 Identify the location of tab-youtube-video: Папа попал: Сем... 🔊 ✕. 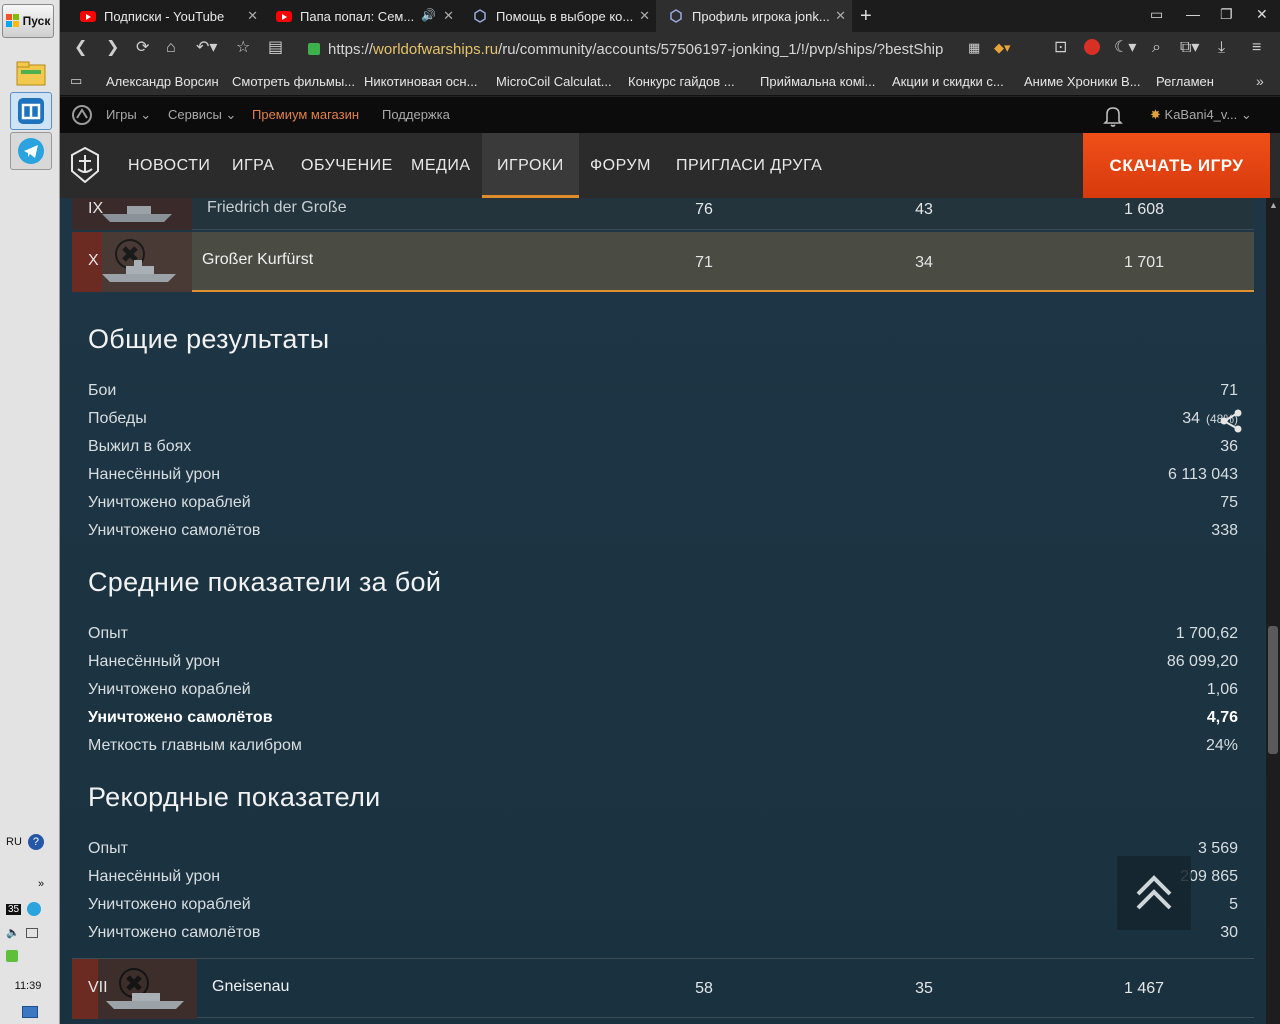
(362, 16).